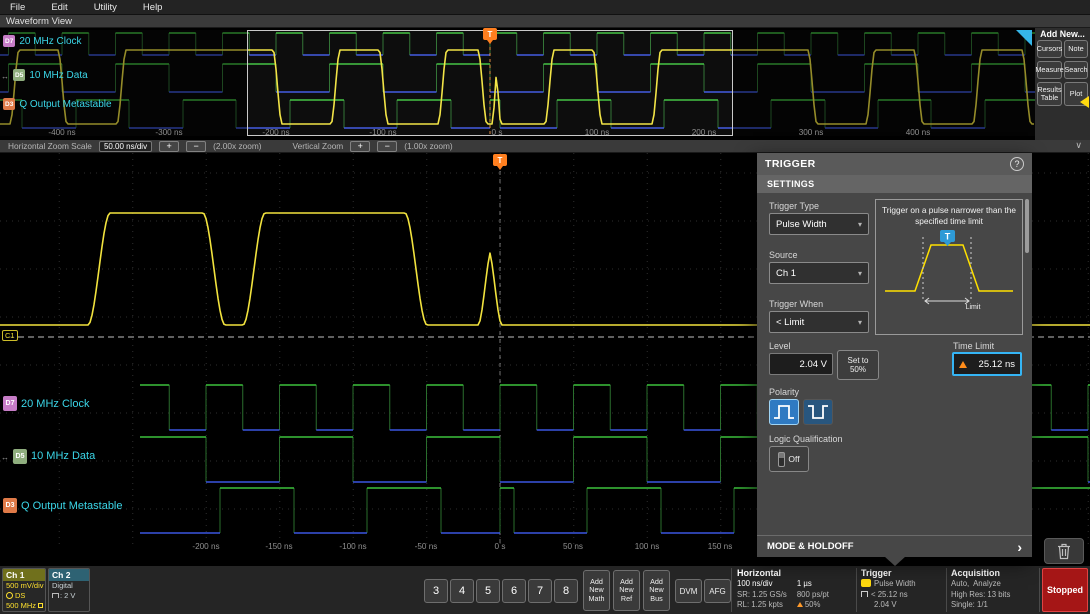  Describe the element at coordinates (1078, 145) in the screenshot. I see `collapse-overview-icon` at that location.